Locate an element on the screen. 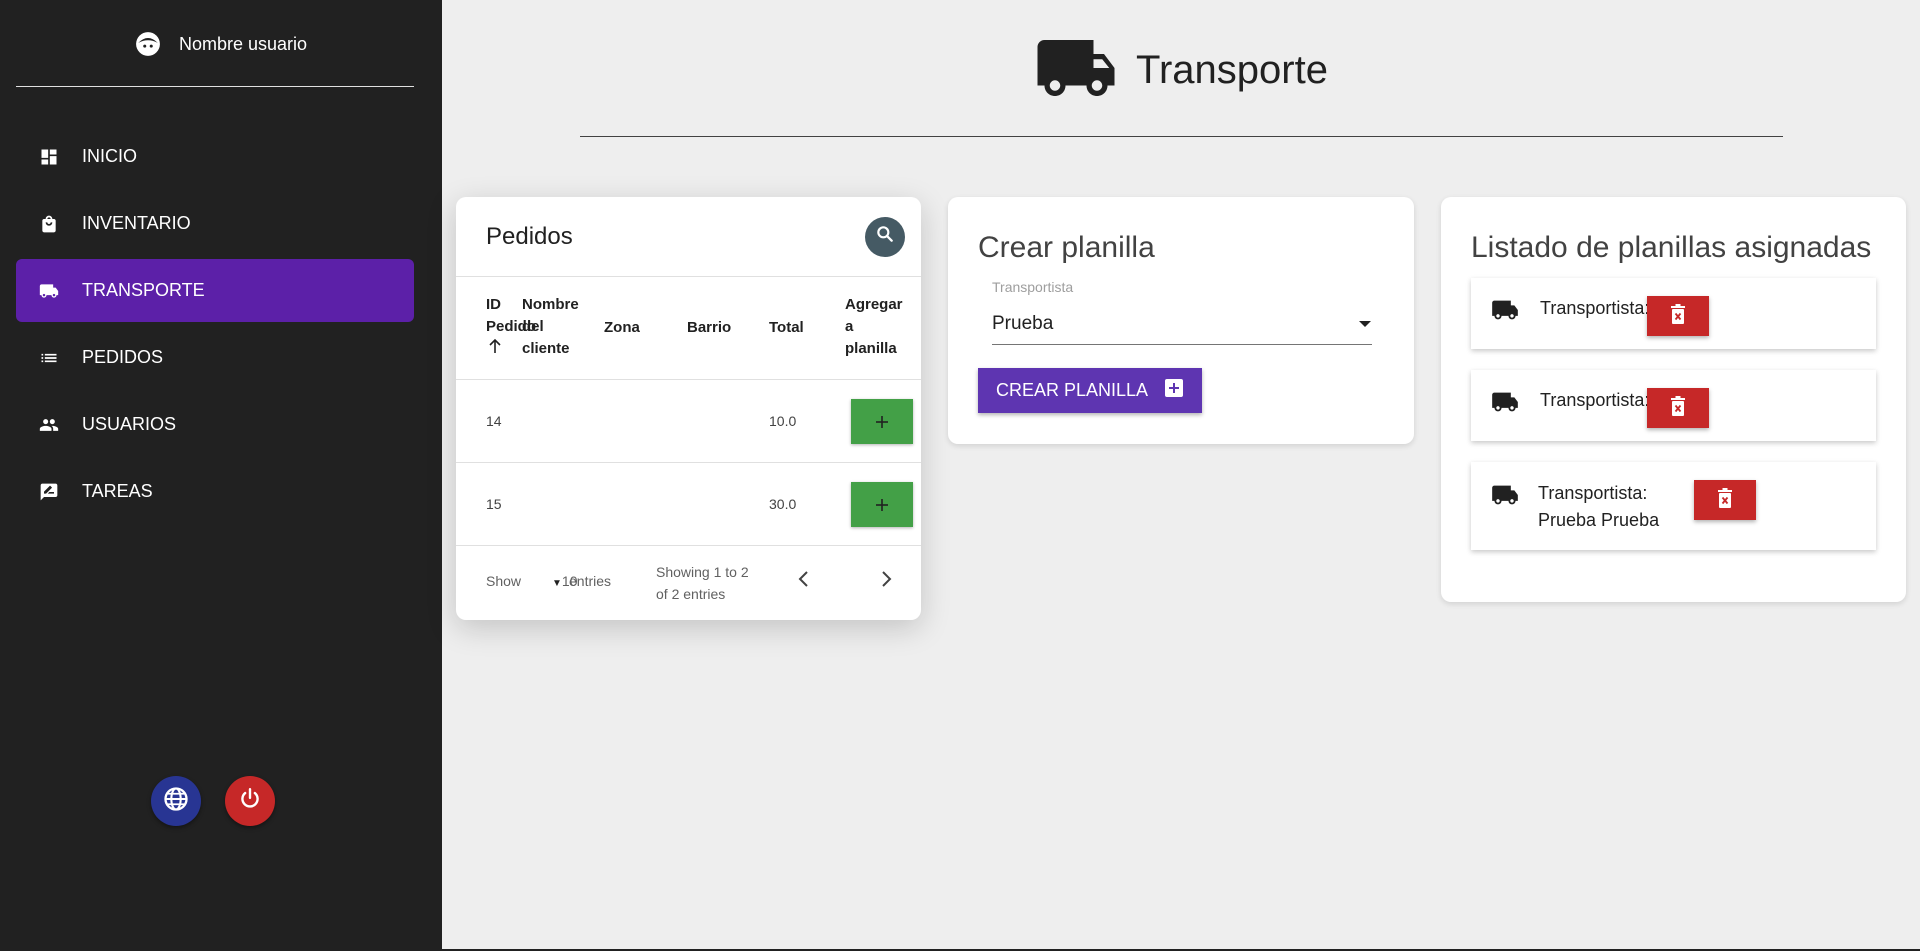 Image resolution: width=1920 pixels, height=951 pixels. sidebar-footer is located at coordinates (213, 801).